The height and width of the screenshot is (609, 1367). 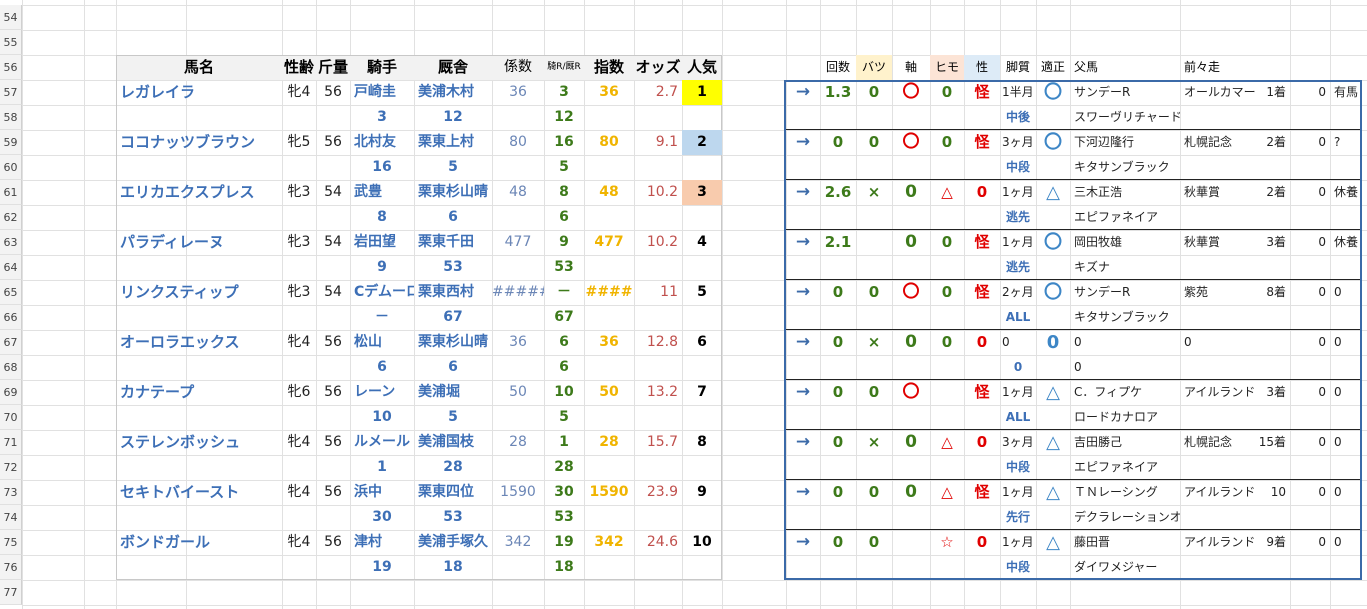 I want to click on row-header: 76, so click(x=11, y=567).